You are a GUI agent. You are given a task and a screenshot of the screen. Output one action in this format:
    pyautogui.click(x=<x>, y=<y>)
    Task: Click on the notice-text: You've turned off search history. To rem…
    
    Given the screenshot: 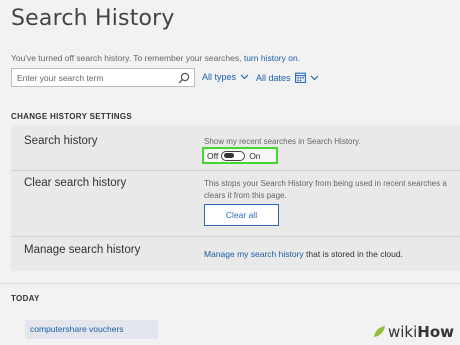 What is the action you would take?
    pyautogui.click(x=127, y=58)
    